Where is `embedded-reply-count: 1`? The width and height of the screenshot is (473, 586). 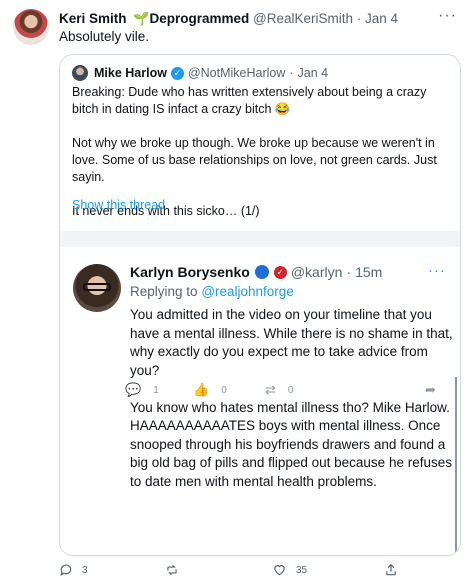
embedded-reply-count: 1 is located at coordinates (156, 390).